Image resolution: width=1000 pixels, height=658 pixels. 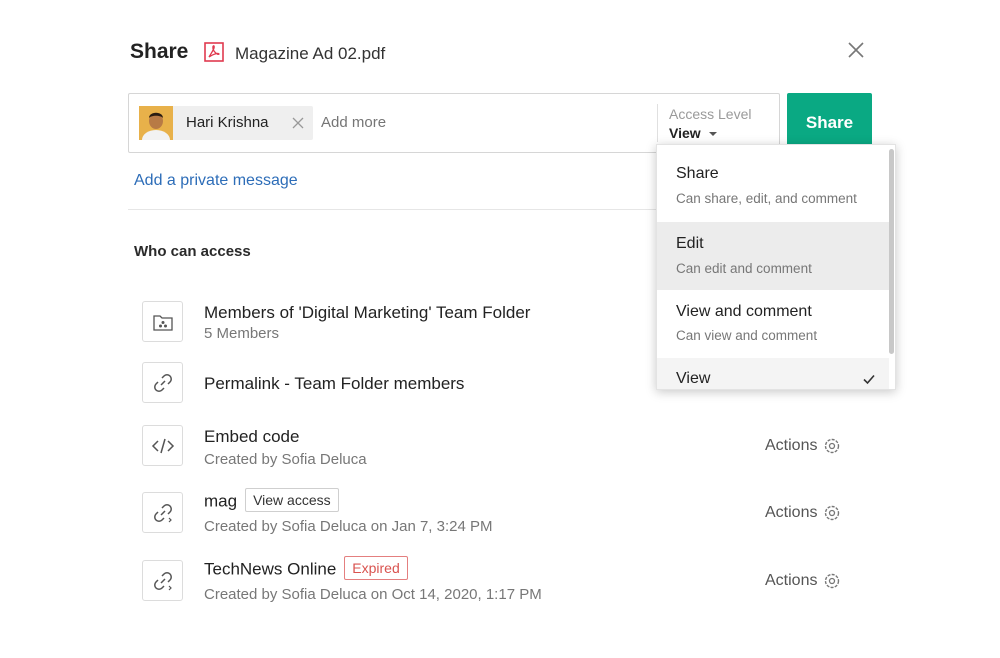 What do you see at coordinates (292, 500) in the screenshot?
I see `view-access-badge: View access` at bounding box center [292, 500].